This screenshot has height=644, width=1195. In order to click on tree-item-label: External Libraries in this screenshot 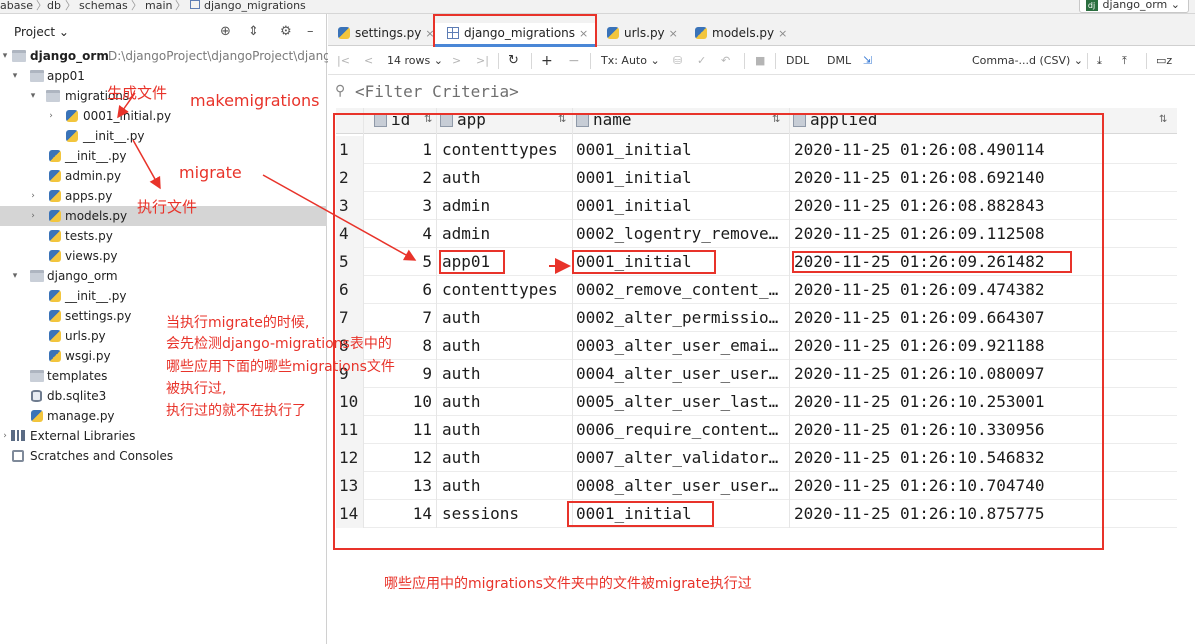, I will do `click(83, 436)`.